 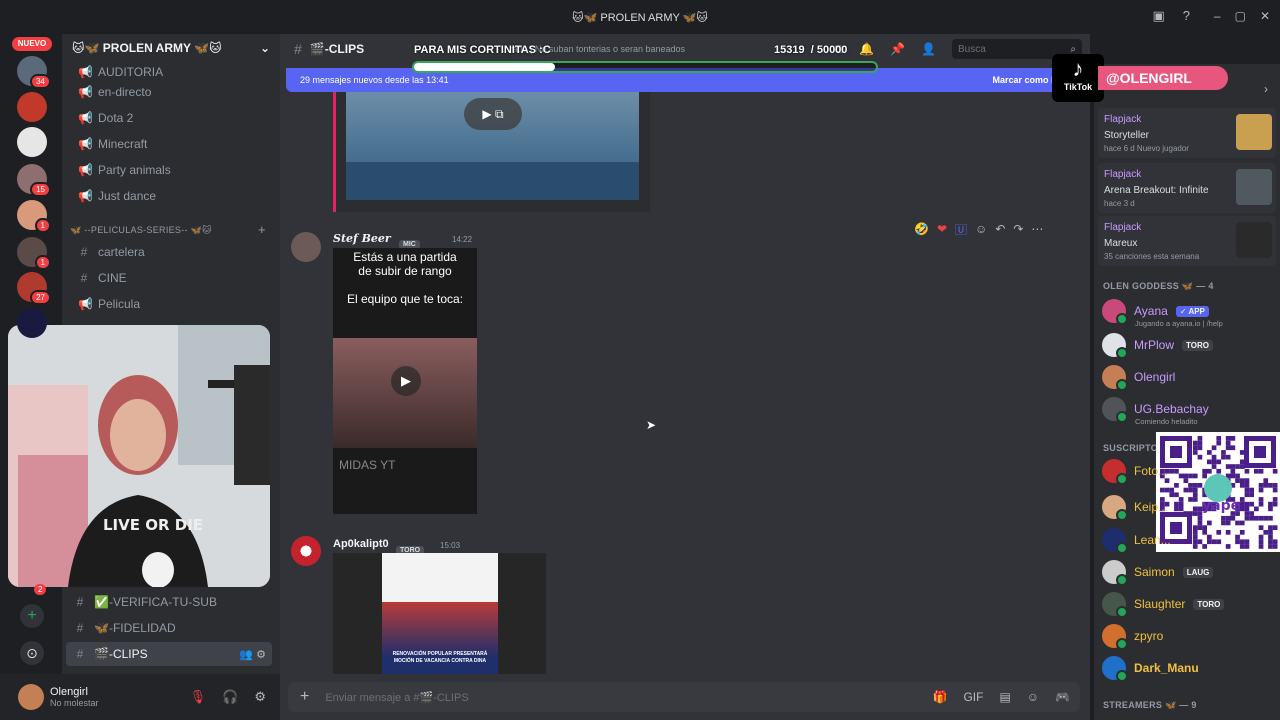 I want to click on apps-icon: 🎮, so click(x=1062, y=697).